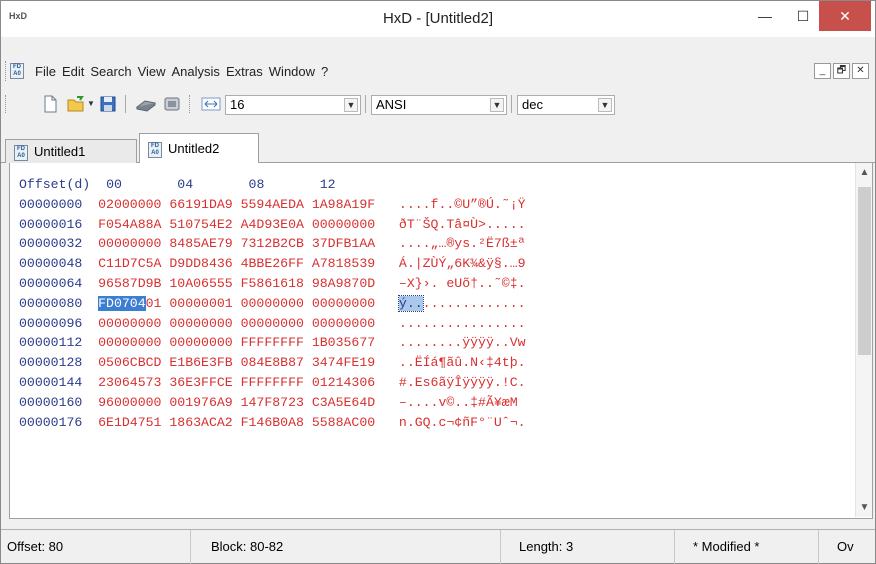 This screenshot has width=876, height=564. I want to click on row-offset: 00000112, so click(51, 343).